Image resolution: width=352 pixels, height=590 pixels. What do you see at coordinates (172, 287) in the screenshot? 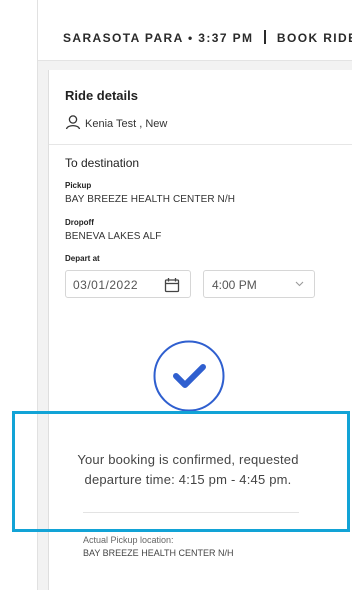
I see `calendar-icon` at bounding box center [172, 287].